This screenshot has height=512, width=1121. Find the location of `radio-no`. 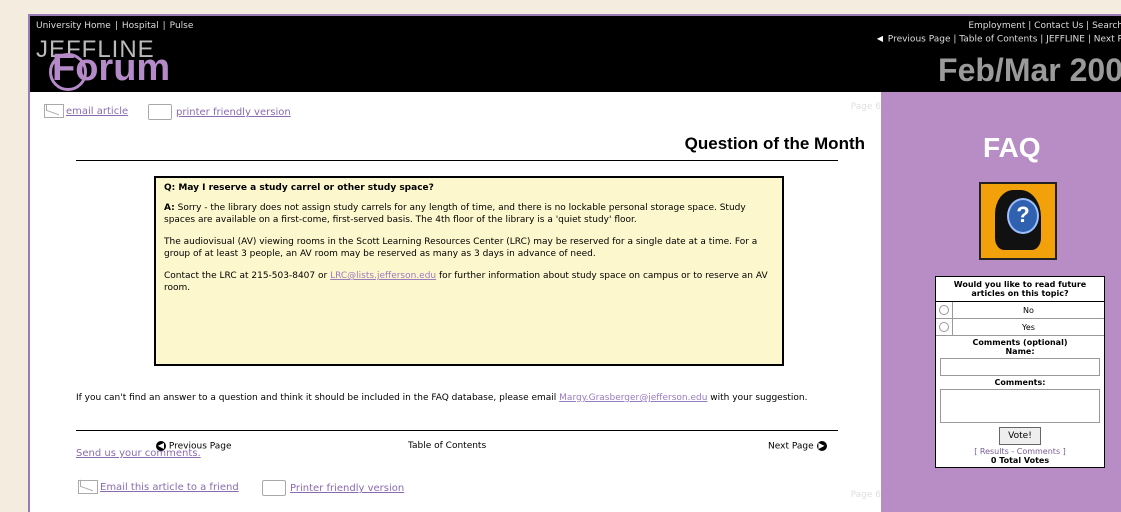

radio-no is located at coordinates (944, 310).